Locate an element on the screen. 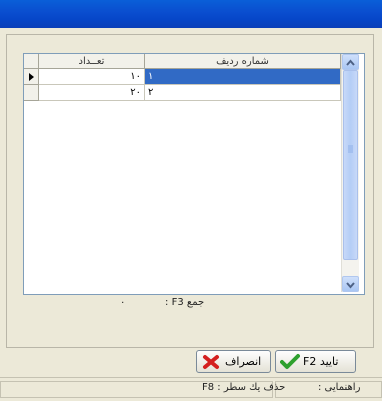 Image resolution: width=382 pixels, height=401 pixels. confirm-button: تایید F2 is located at coordinates (315, 361).